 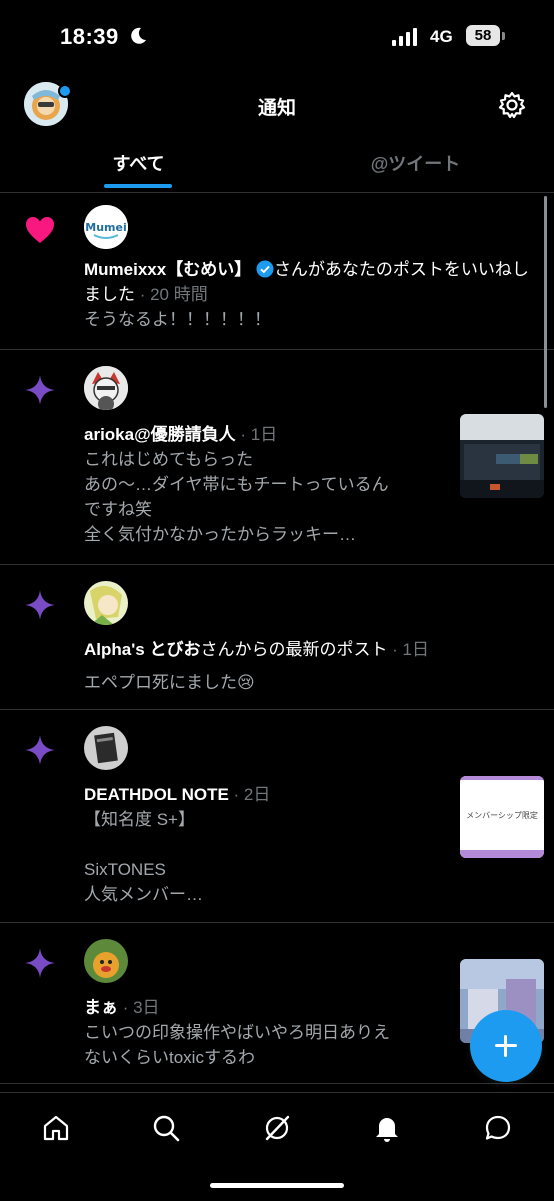 What do you see at coordinates (506, 1046) in the screenshot?
I see `compose-button` at bounding box center [506, 1046].